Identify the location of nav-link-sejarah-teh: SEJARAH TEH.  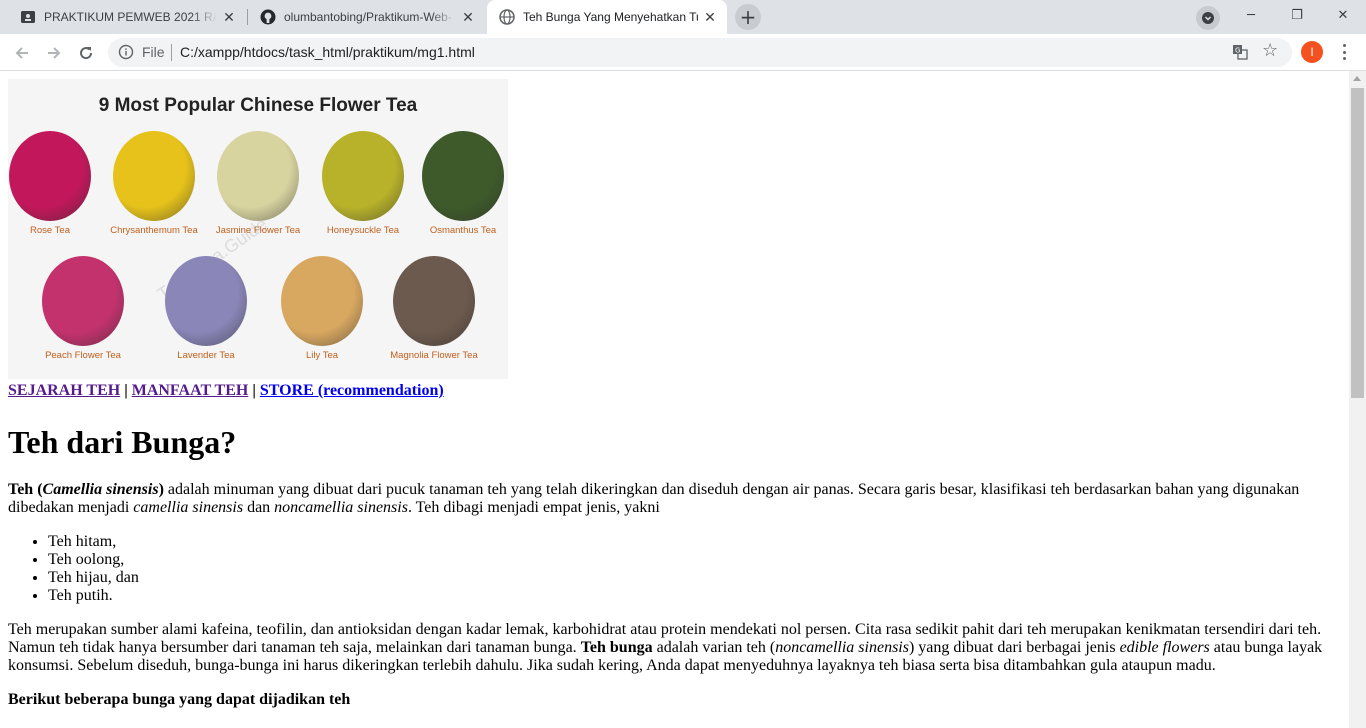
(64, 390).